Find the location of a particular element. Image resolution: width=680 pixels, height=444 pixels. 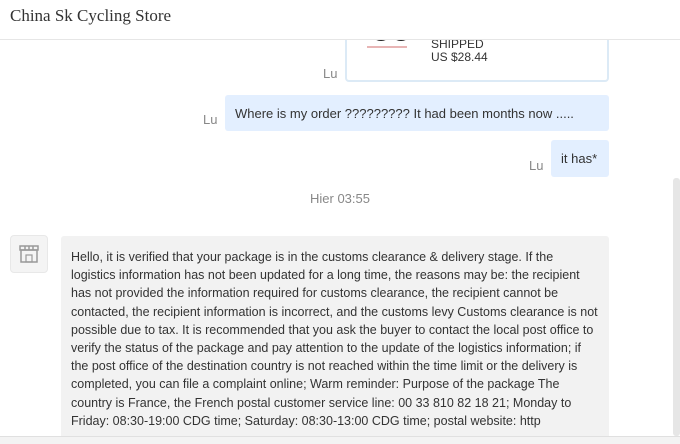

input-area-edge is located at coordinates (340, 440).